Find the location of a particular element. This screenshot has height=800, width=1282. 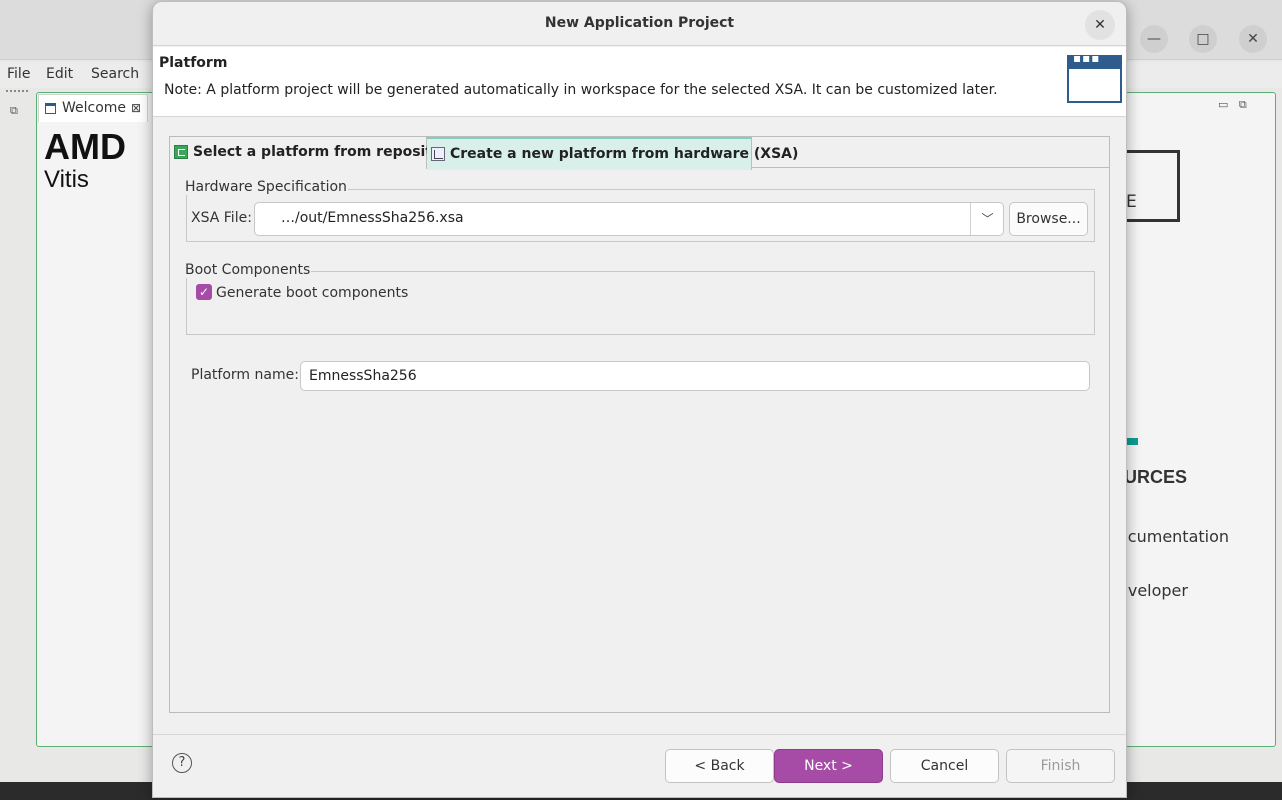

toolbar-separator is located at coordinates (17, 91).